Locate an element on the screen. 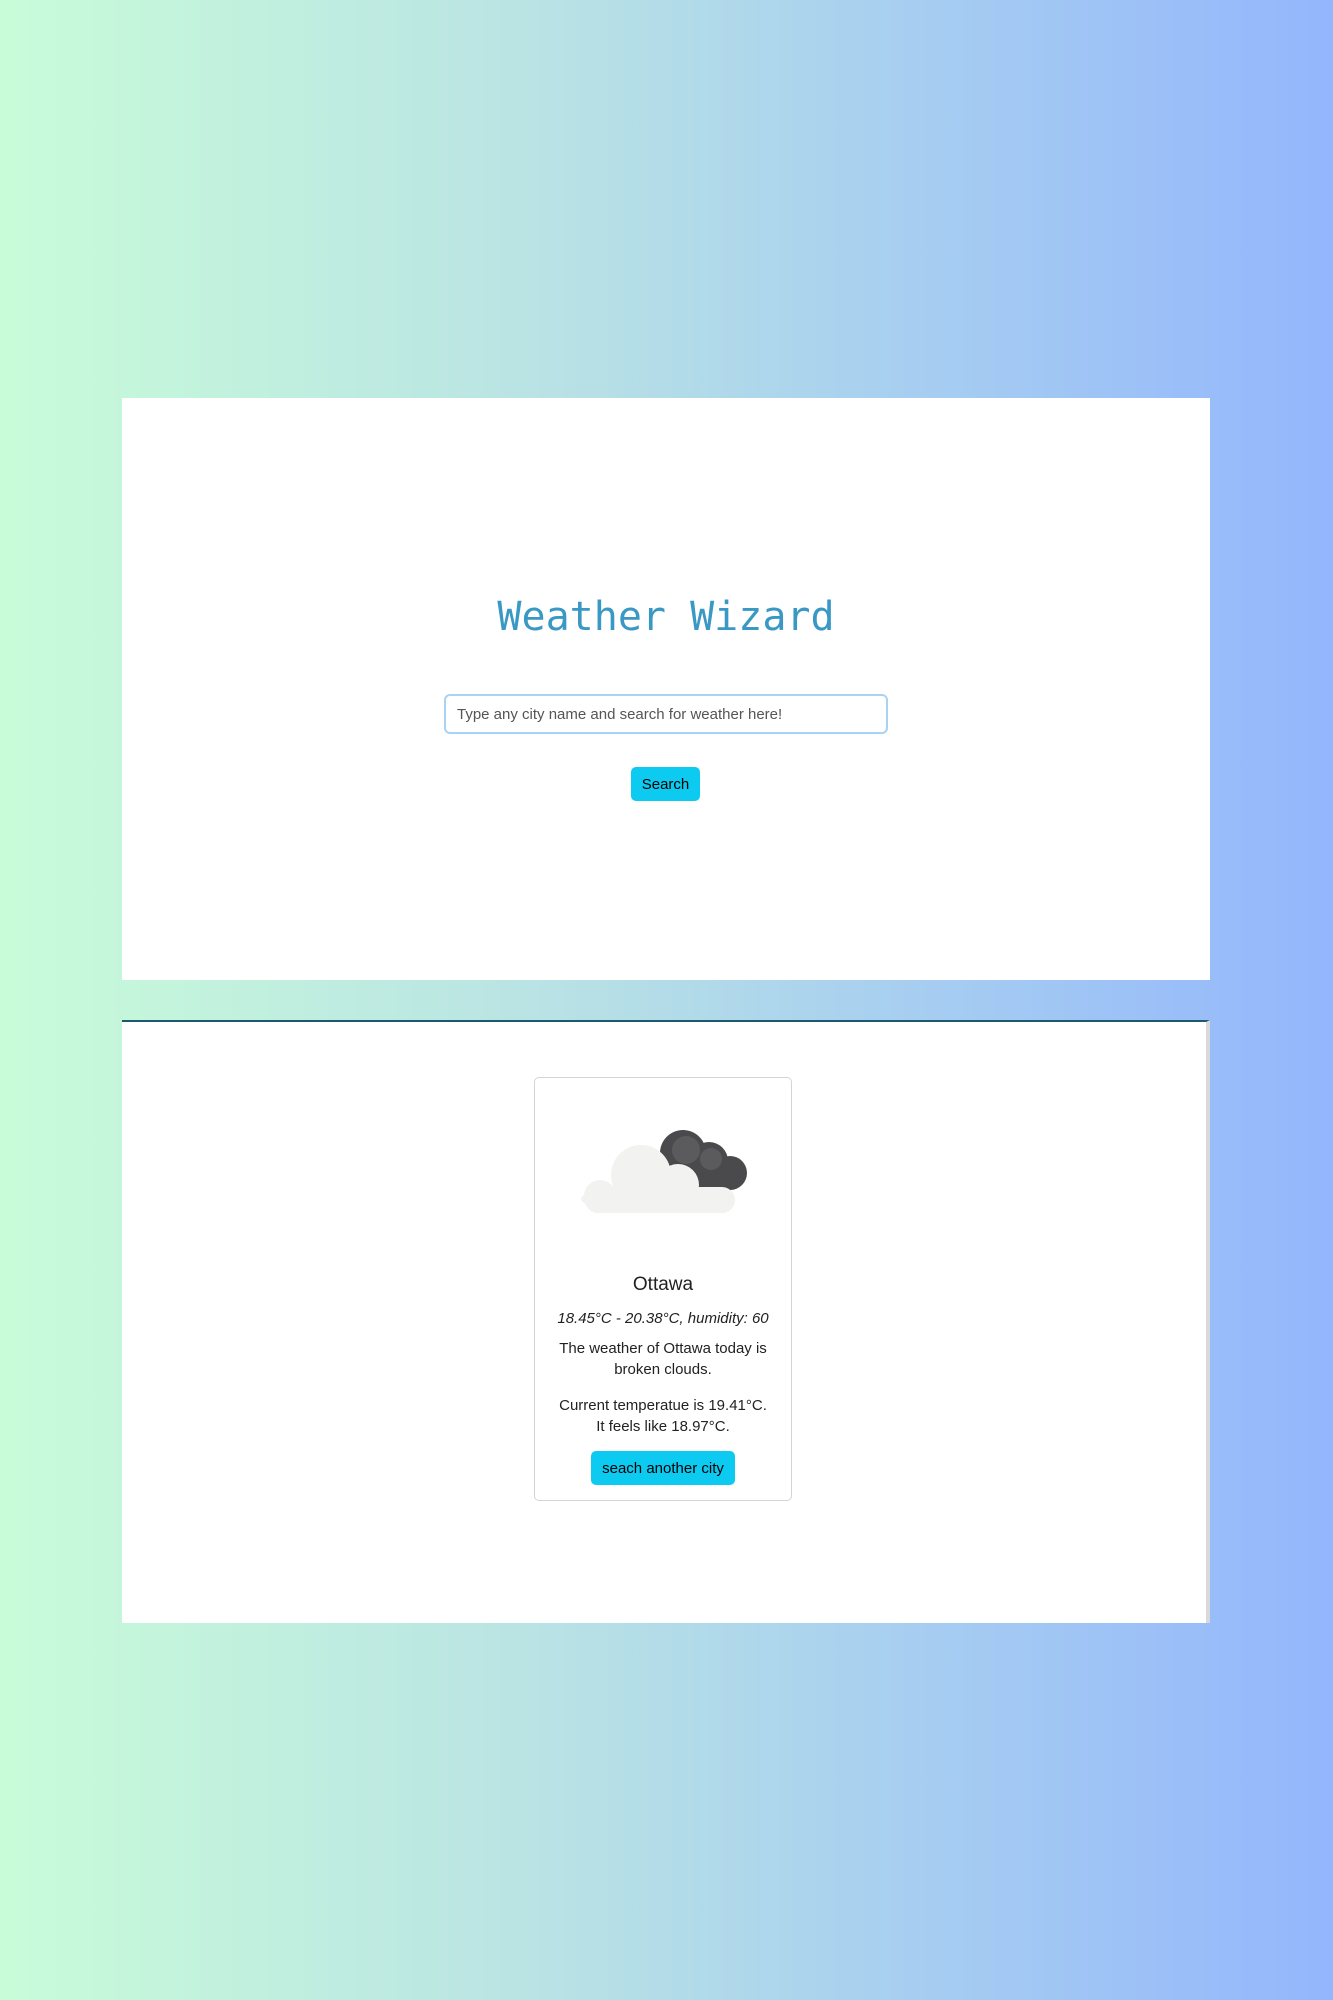 The image size is (1333, 2000). search-button: Search is located at coordinates (665, 784).